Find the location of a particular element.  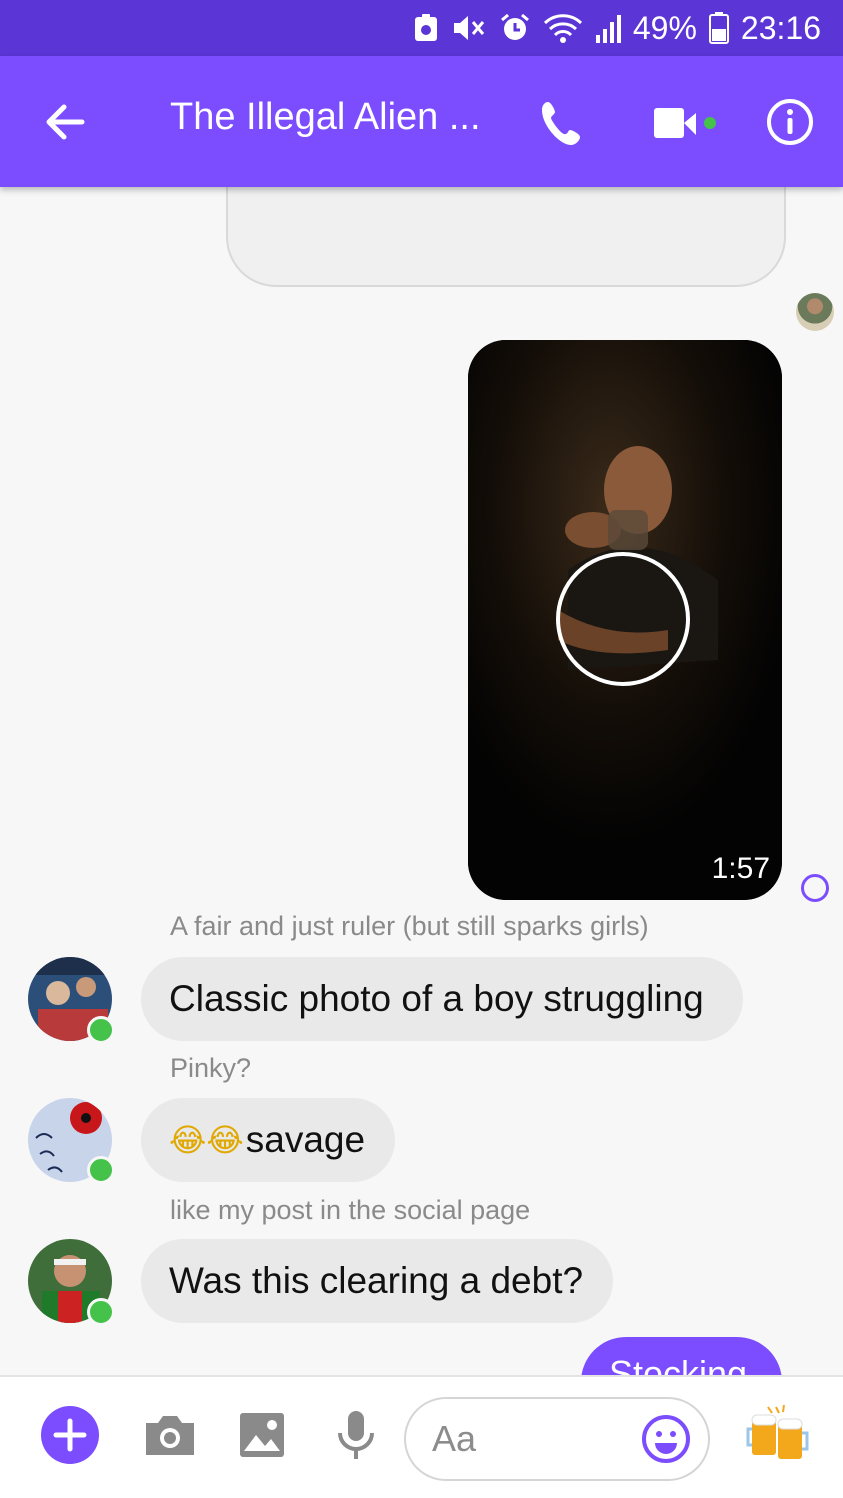

status-indicators: 49% 23:16 is located at coordinates (617, 28).